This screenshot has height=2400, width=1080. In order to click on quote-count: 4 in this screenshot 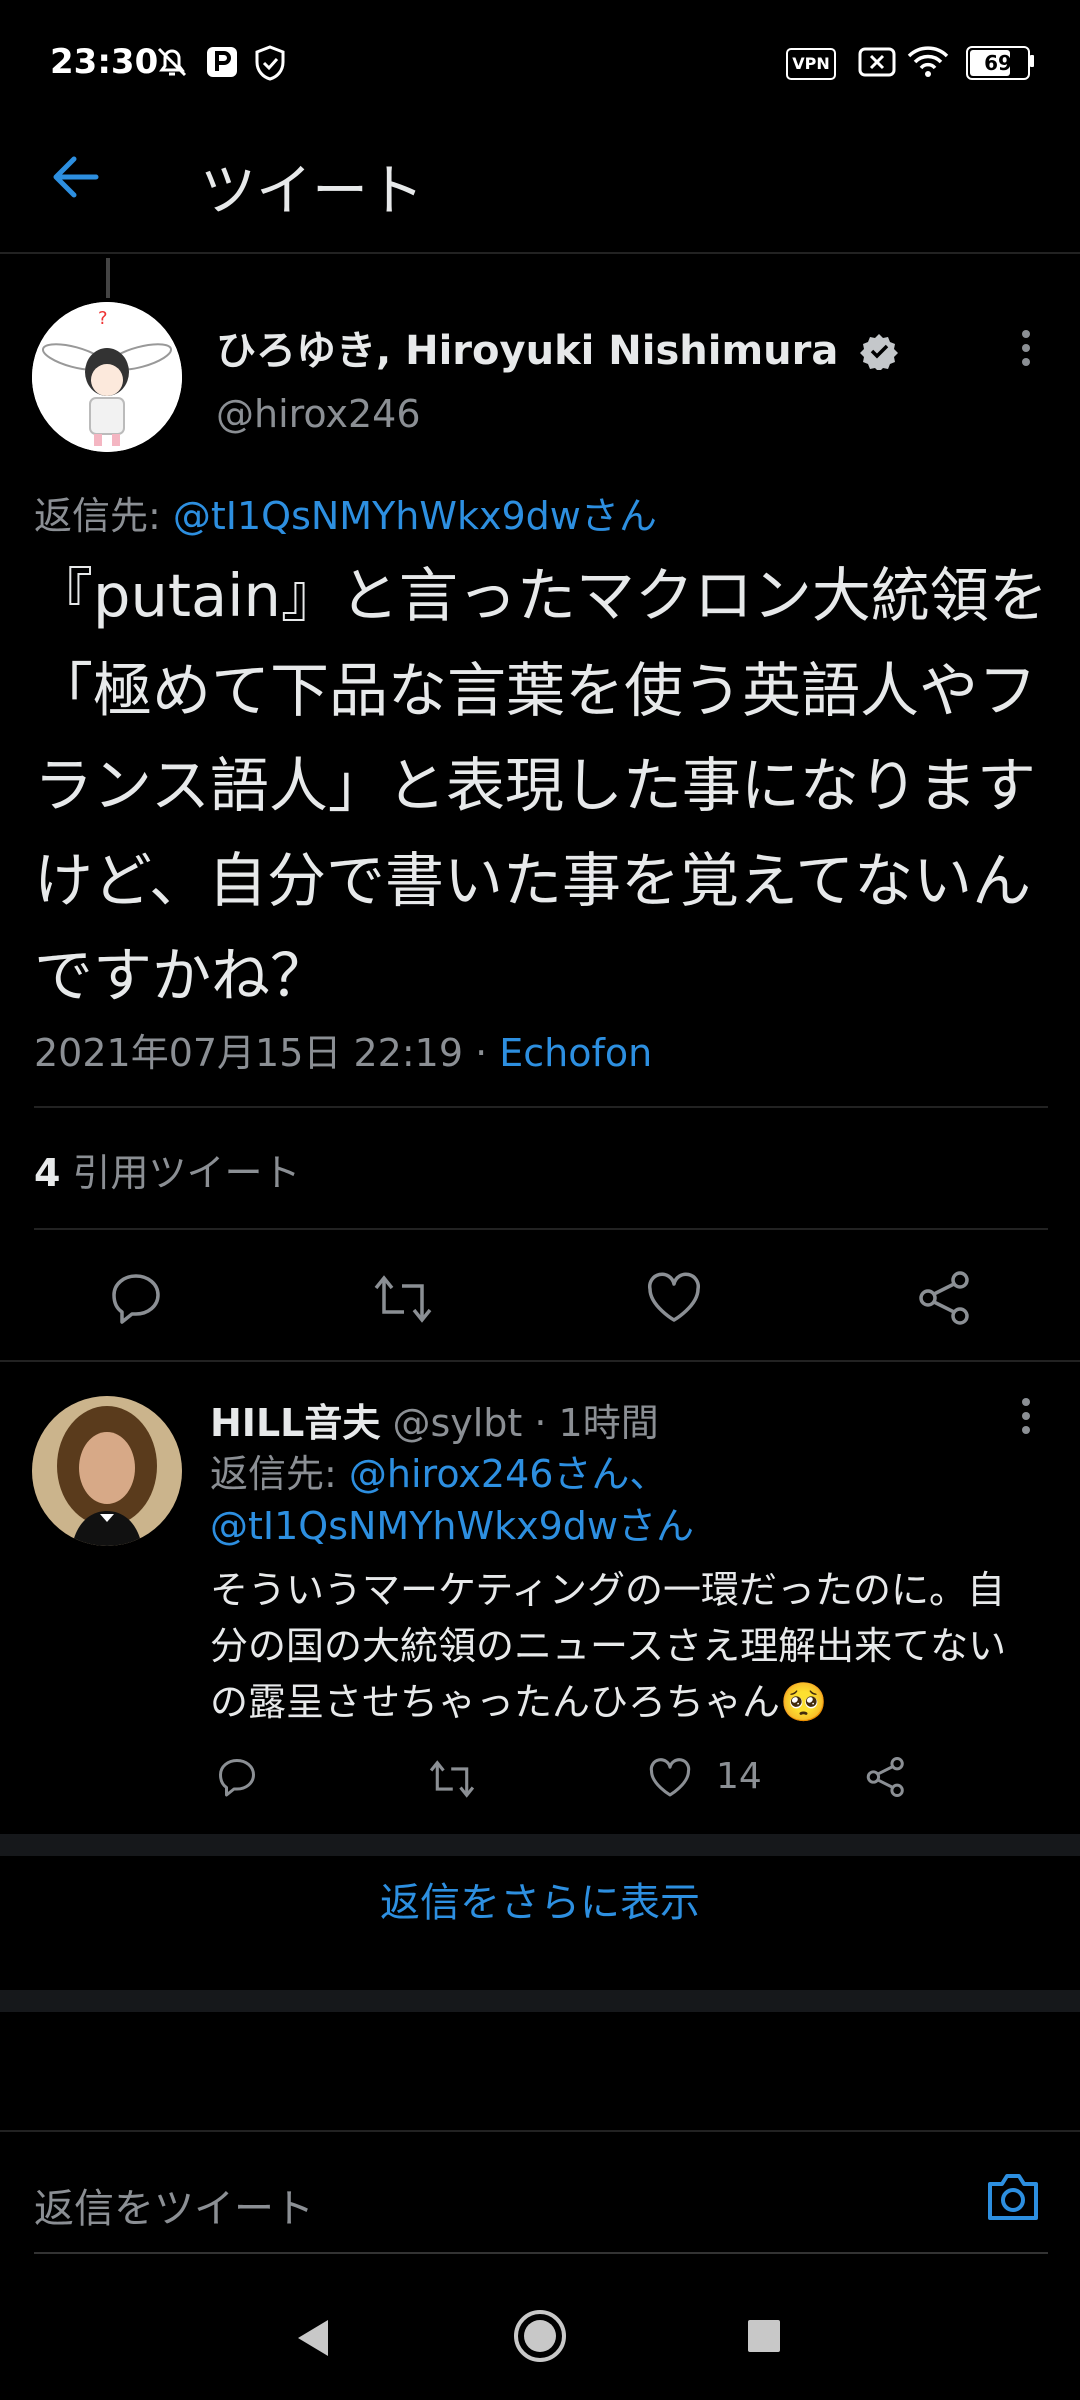, I will do `click(47, 1173)`.